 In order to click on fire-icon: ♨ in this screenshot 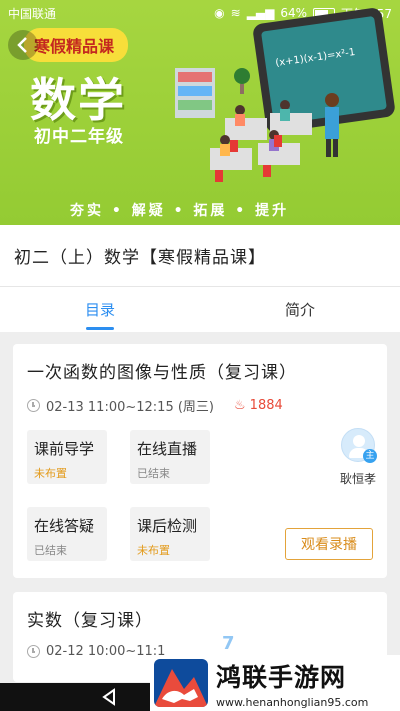, I will do `click(240, 405)`.